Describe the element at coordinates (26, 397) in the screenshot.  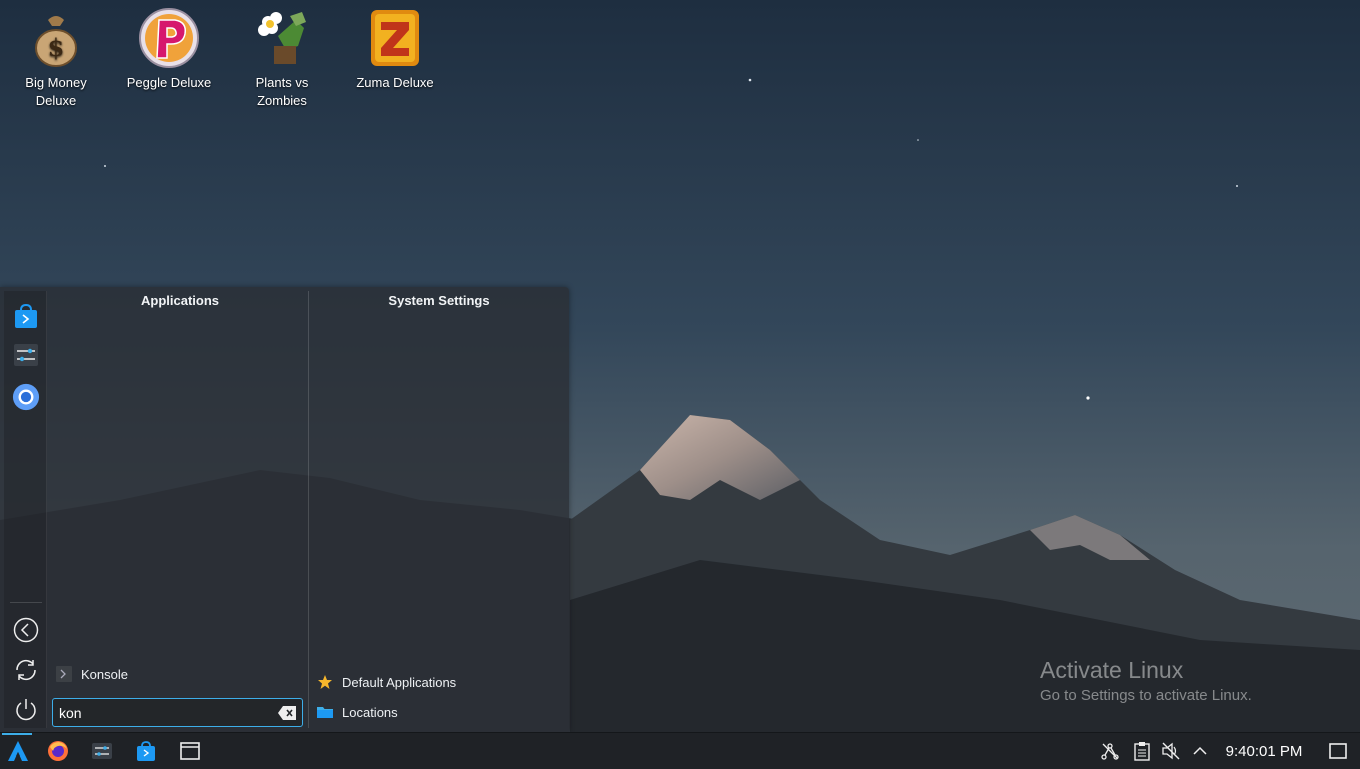
I see `chromium-icon` at that location.